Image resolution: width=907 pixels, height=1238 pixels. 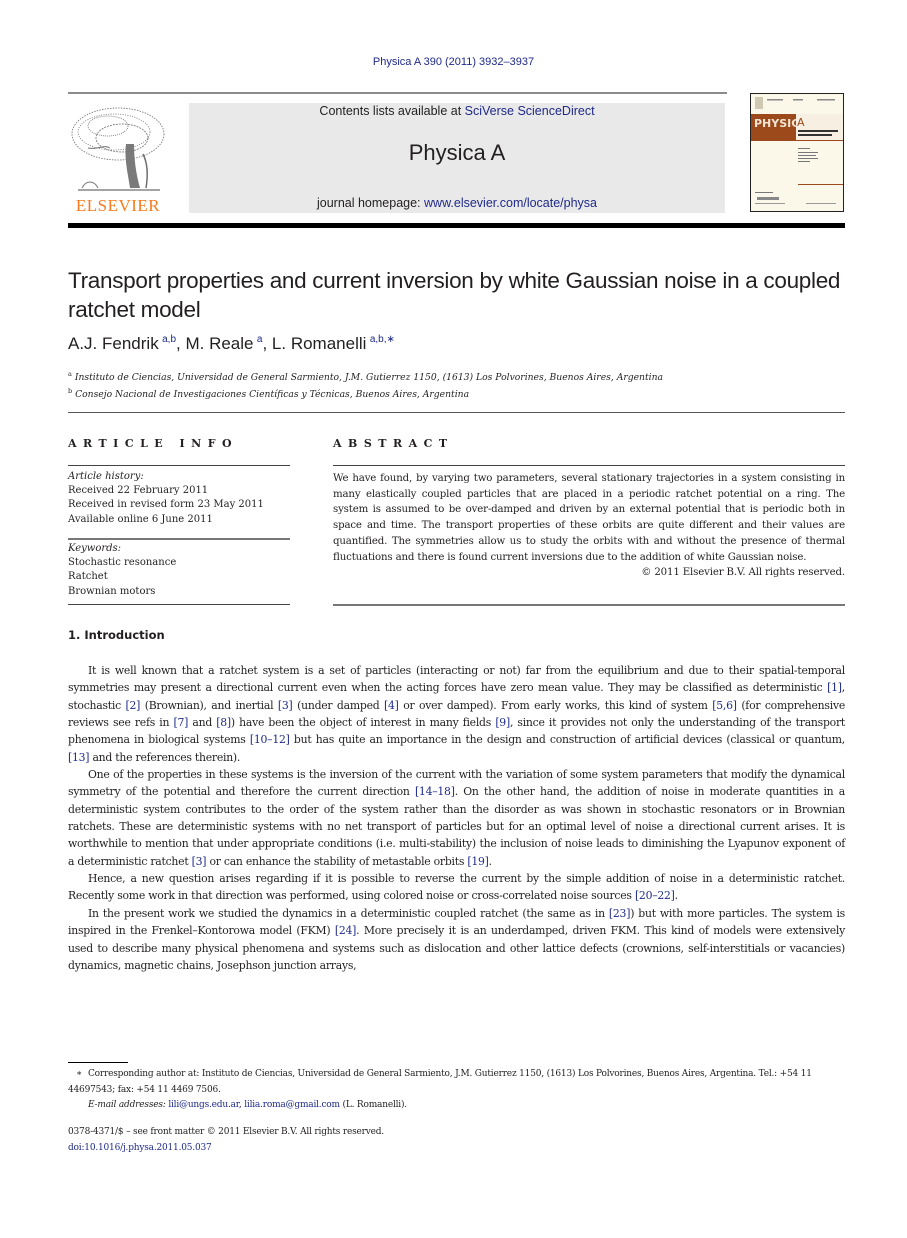 What do you see at coordinates (834, 687) in the screenshot?
I see `citation-link: [1]` at bounding box center [834, 687].